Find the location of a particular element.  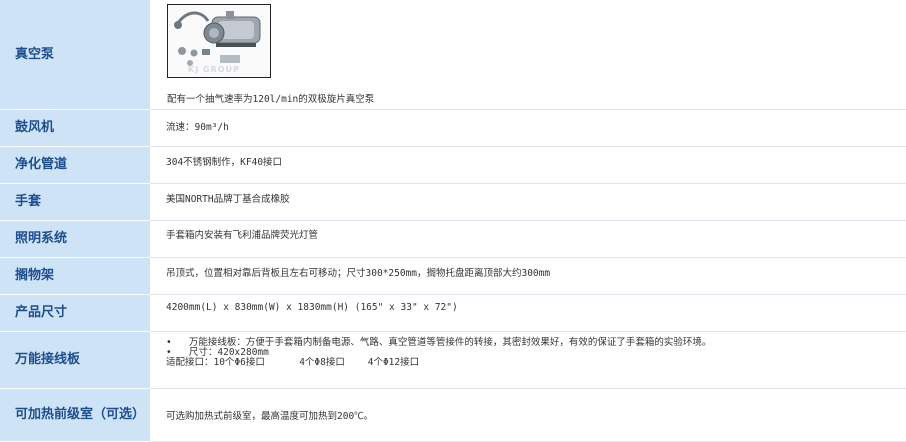

spec-row-heated-antechamber: 可加热前级室（可选） 可选购加热式前级室，最高温度可加热到200℃。 is located at coordinates (453, 415).